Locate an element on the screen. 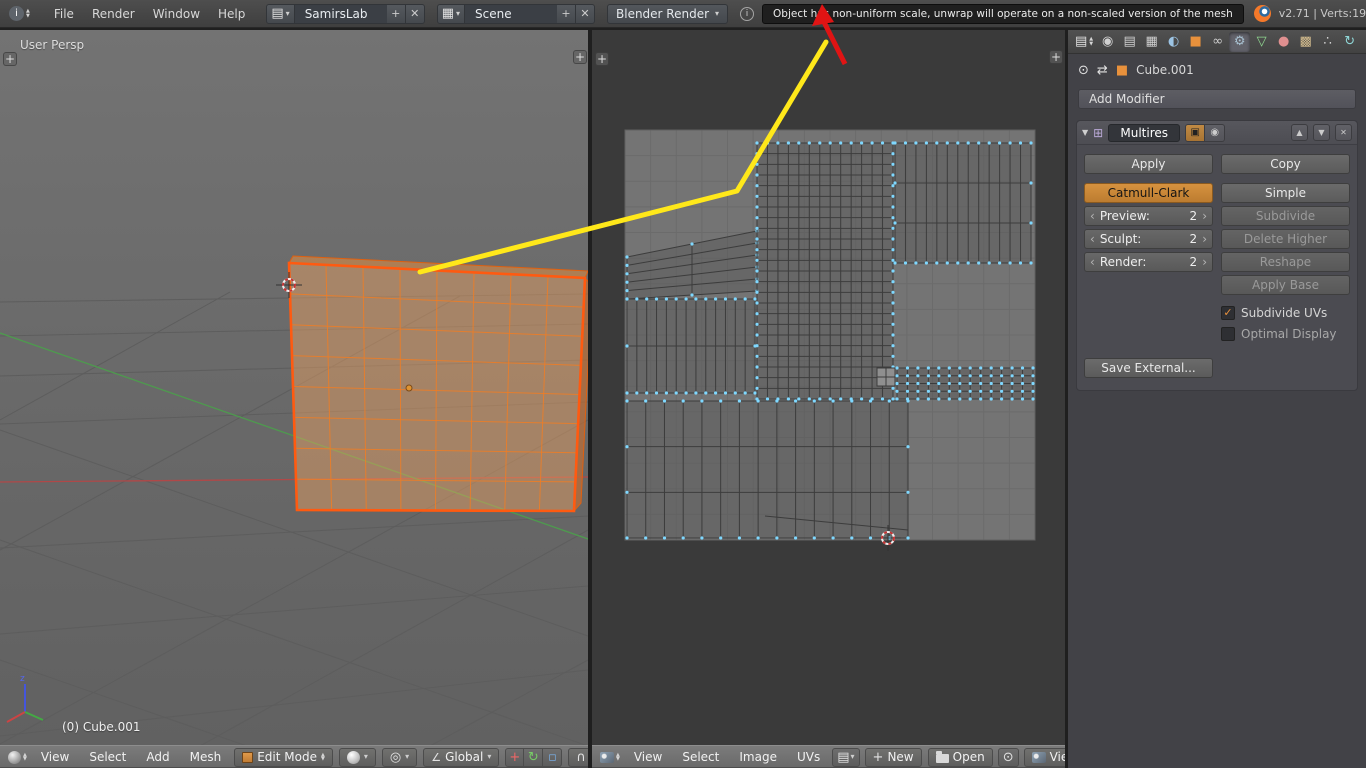  scale-manipulator-button: ▫ is located at coordinates (553, 757).